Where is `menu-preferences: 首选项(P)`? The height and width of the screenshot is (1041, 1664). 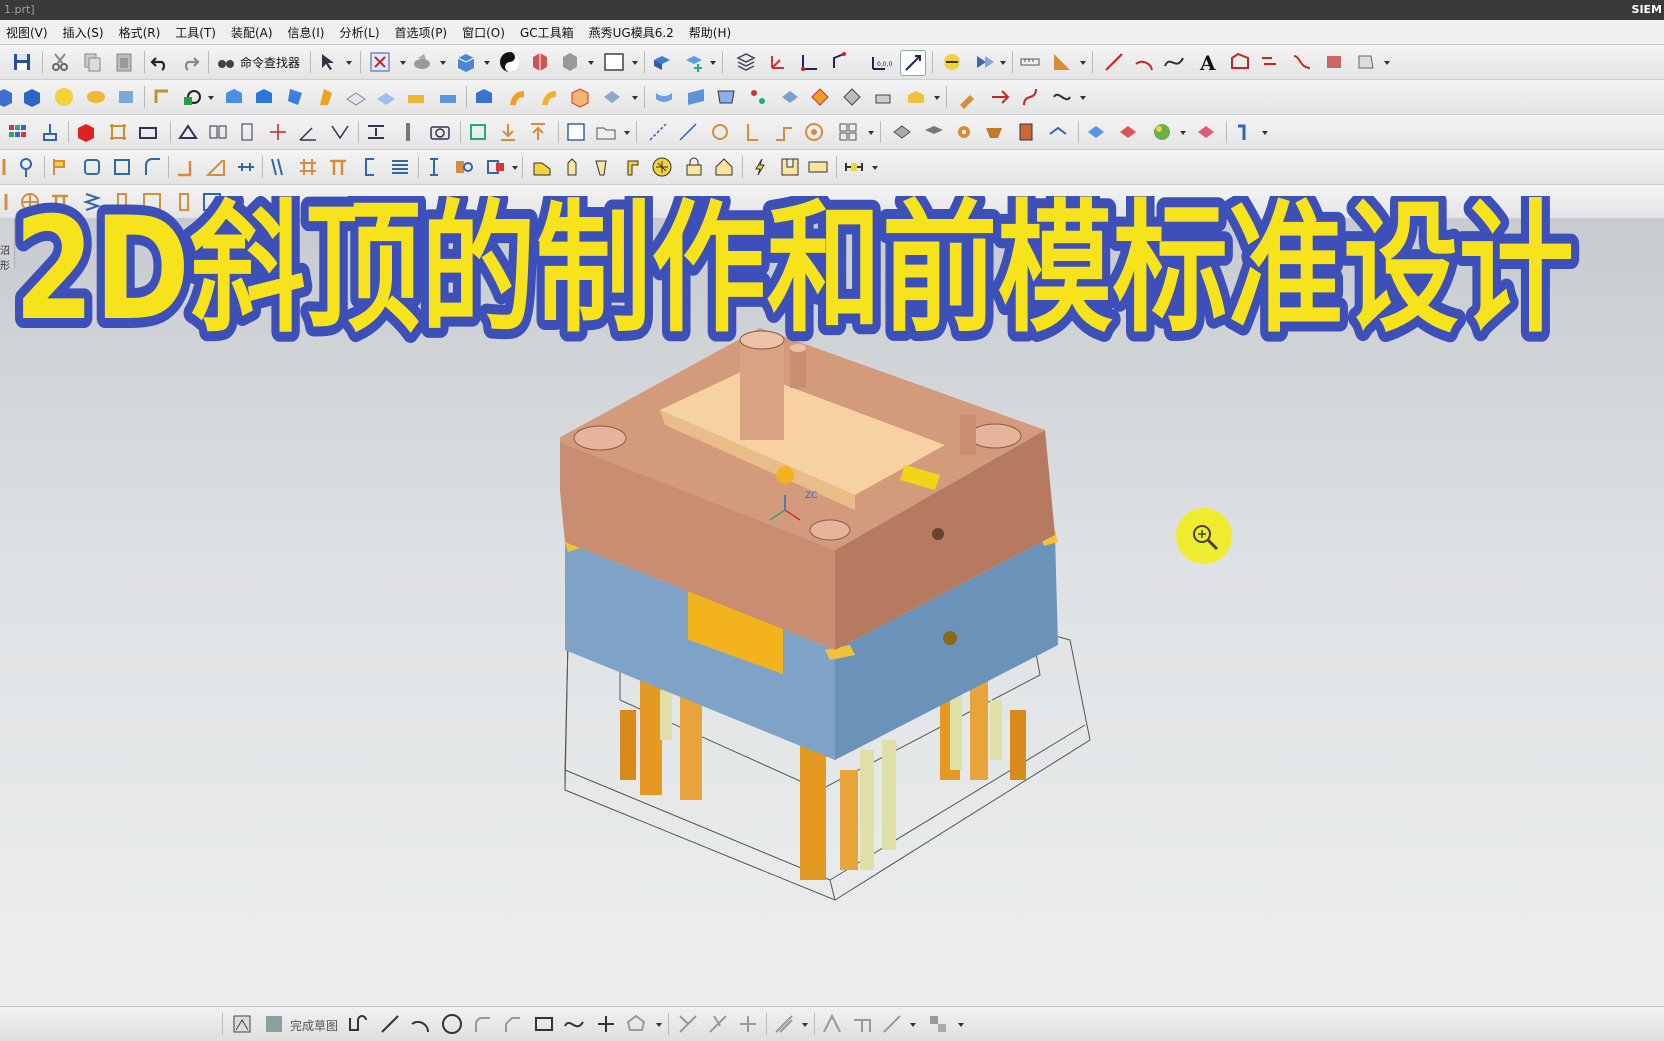 menu-preferences: 首选项(P) is located at coordinates (421, 32).